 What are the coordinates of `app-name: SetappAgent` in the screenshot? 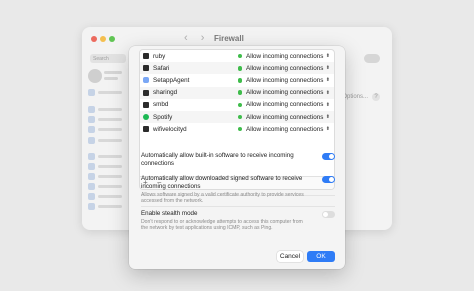 It's located at (171, 80).